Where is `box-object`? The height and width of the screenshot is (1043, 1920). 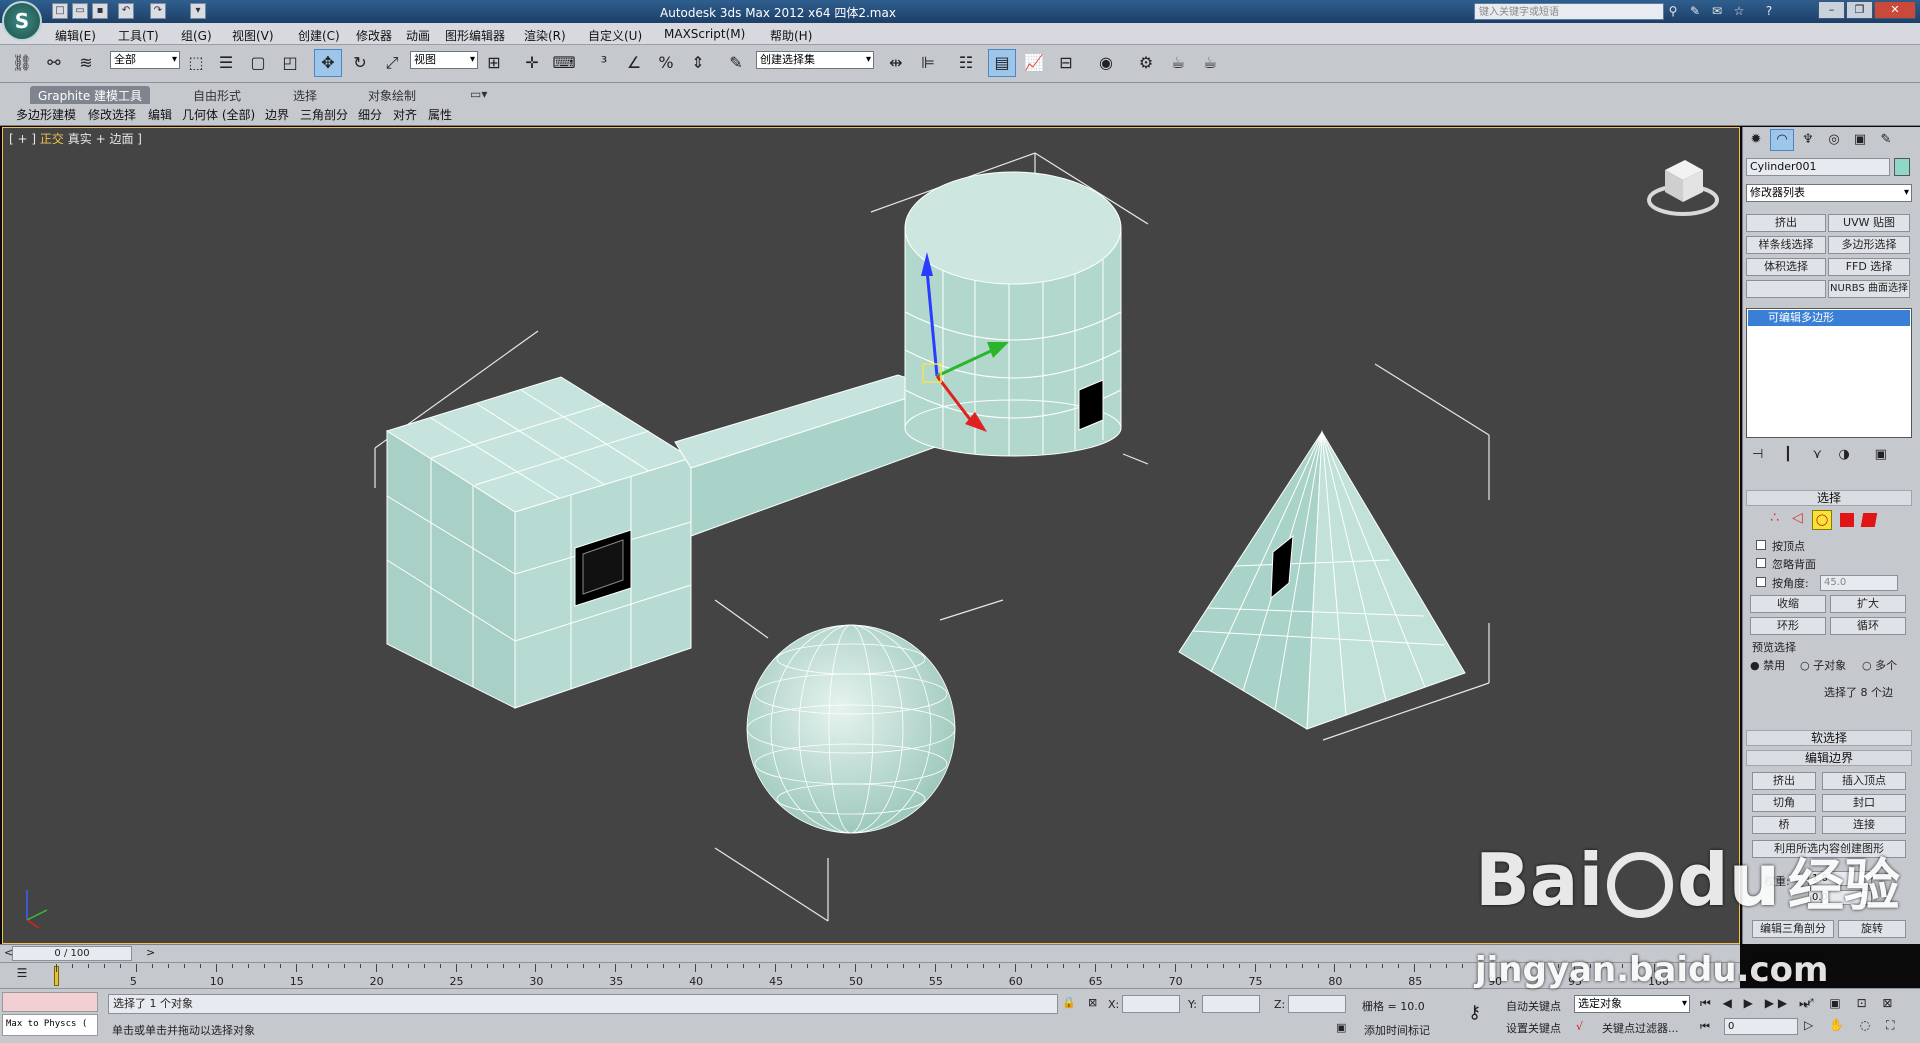 box-object is located at coordinates (539, 542).